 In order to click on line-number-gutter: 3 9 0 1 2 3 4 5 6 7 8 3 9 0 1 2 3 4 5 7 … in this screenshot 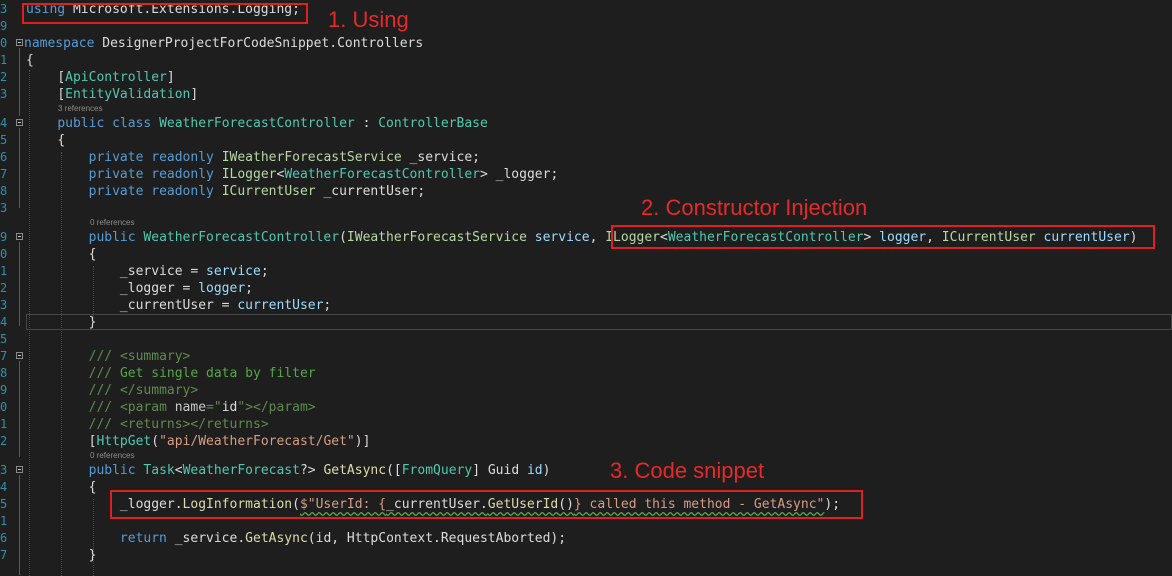, I will do `click(12, 288)`.